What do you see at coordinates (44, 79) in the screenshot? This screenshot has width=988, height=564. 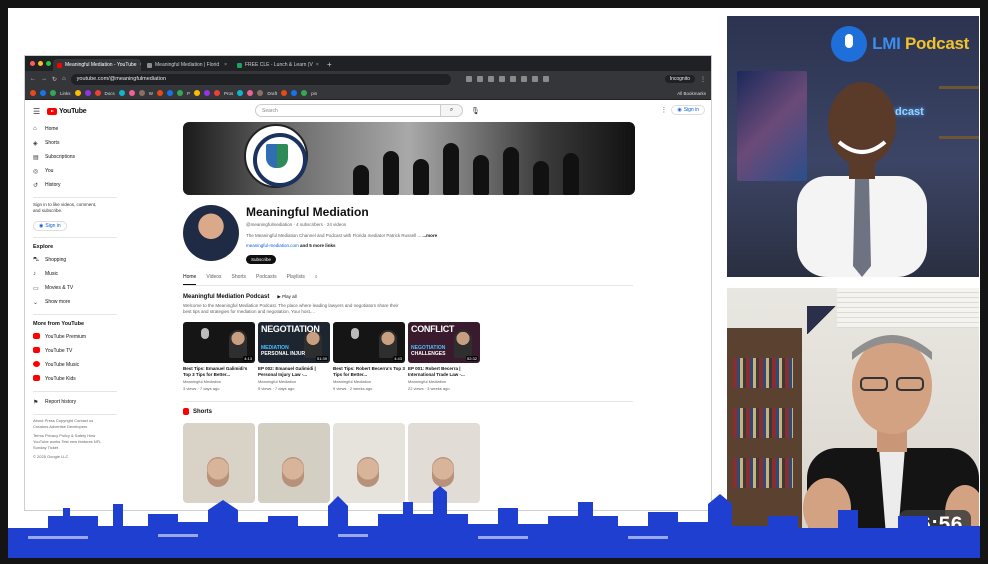 I see `forward-icon: →` at bounding box center [44, 79].